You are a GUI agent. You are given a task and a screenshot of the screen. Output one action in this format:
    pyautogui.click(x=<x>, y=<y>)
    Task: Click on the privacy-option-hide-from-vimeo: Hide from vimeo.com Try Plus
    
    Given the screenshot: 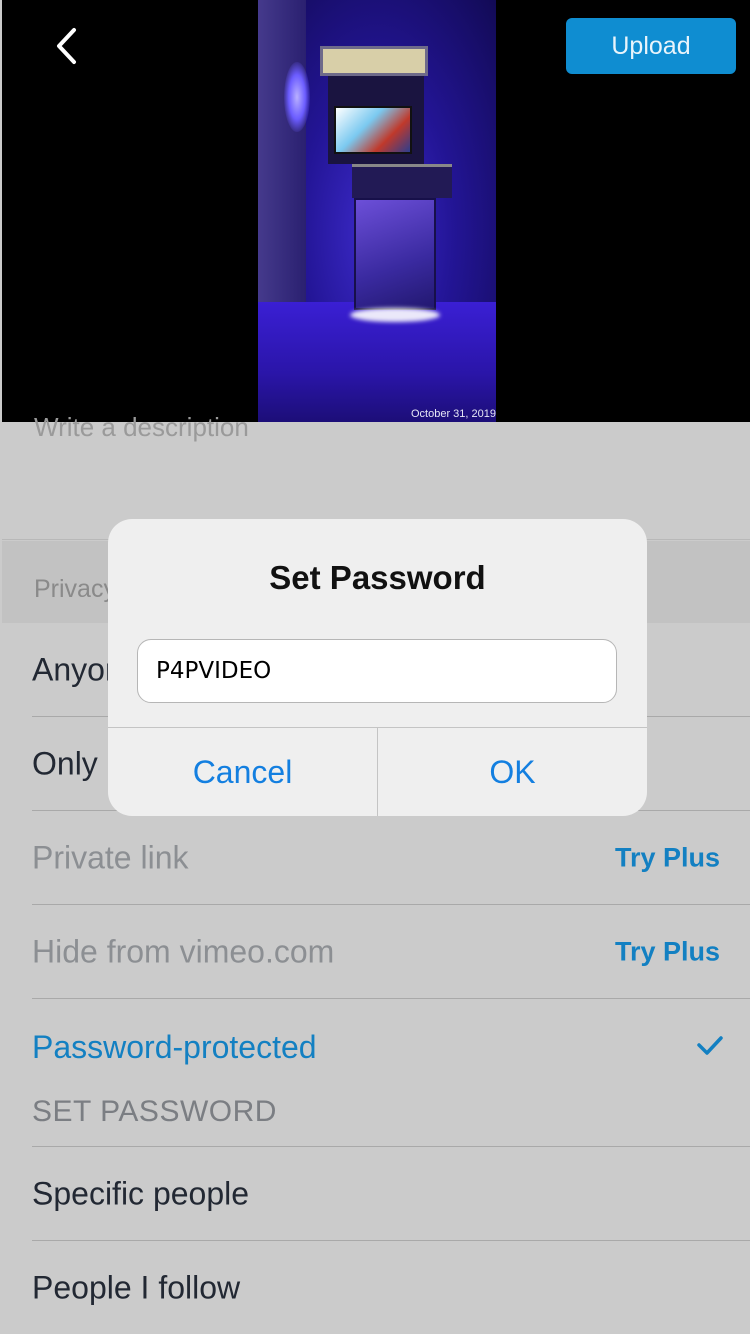 What is the action you would take?
    pyautogui.click(x=391, y=952)
    